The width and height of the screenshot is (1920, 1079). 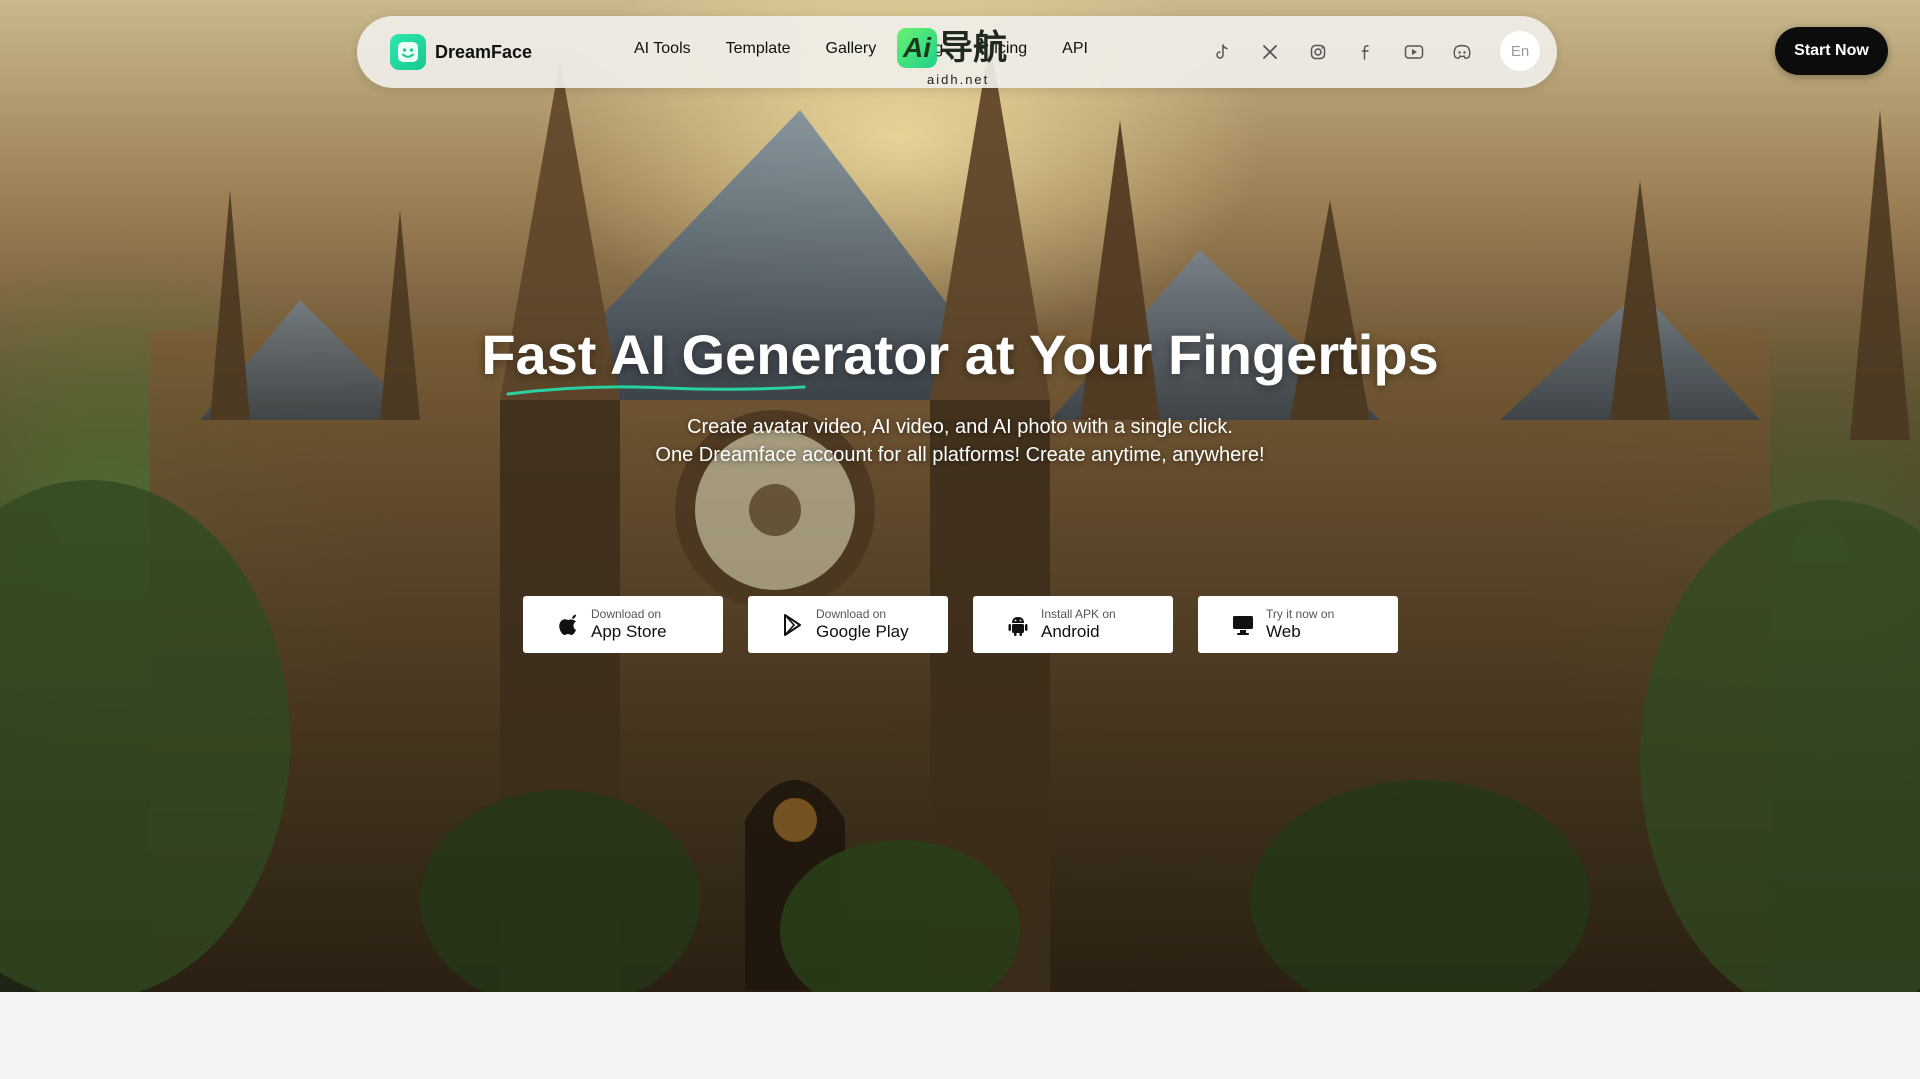 What do you see at coordinates (1070, 631) in the screenshot?
I see `android-label: Android` at bounding box center [1070, 631].